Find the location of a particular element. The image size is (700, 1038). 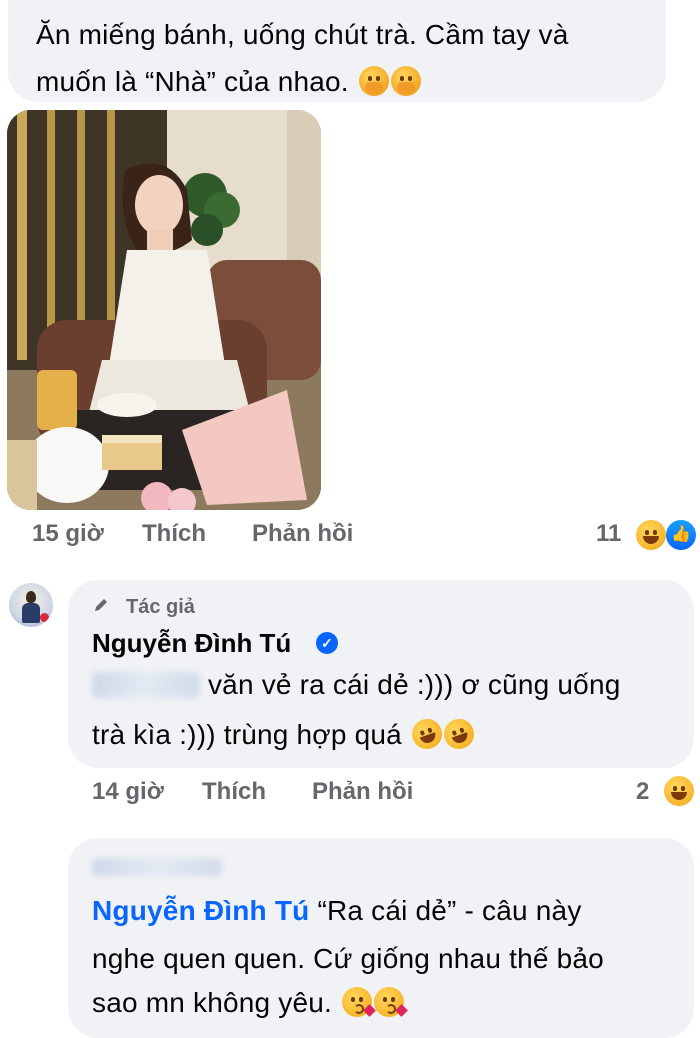

comment-time: 15 giờ is located at coordinates (68, 534).